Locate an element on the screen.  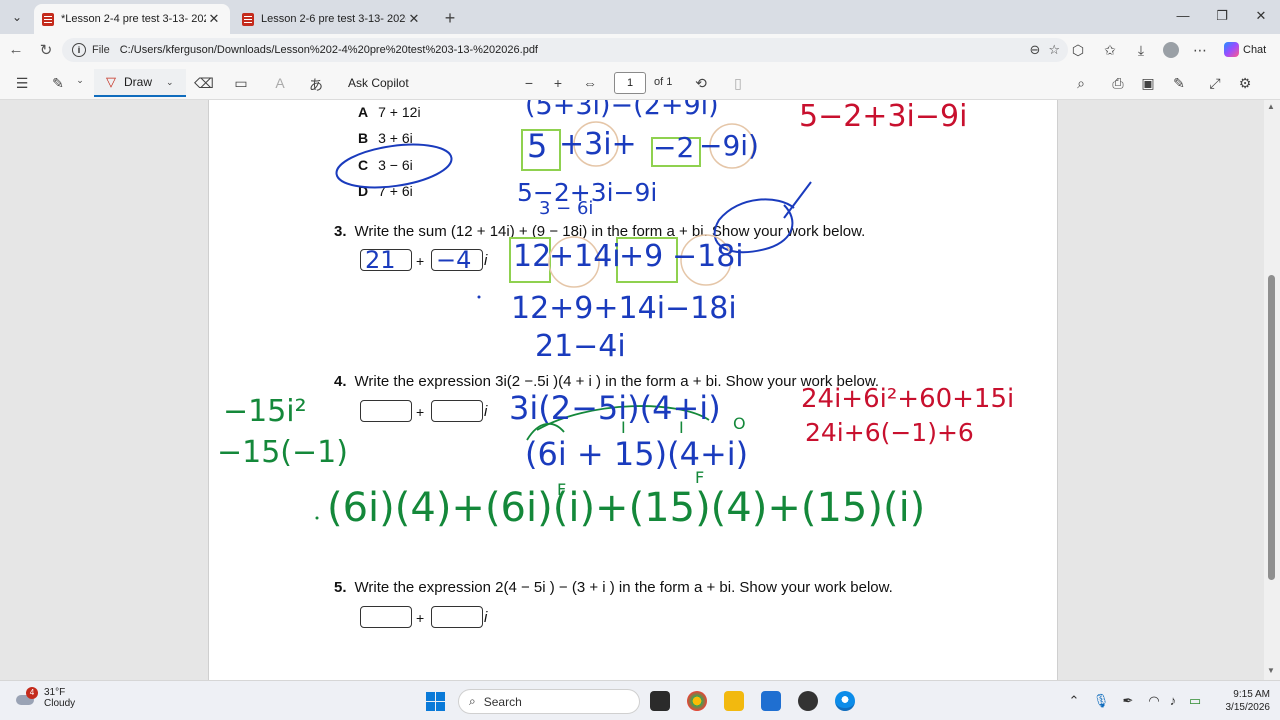
weather-temp: 31°F is located at coordinates (55, 692).